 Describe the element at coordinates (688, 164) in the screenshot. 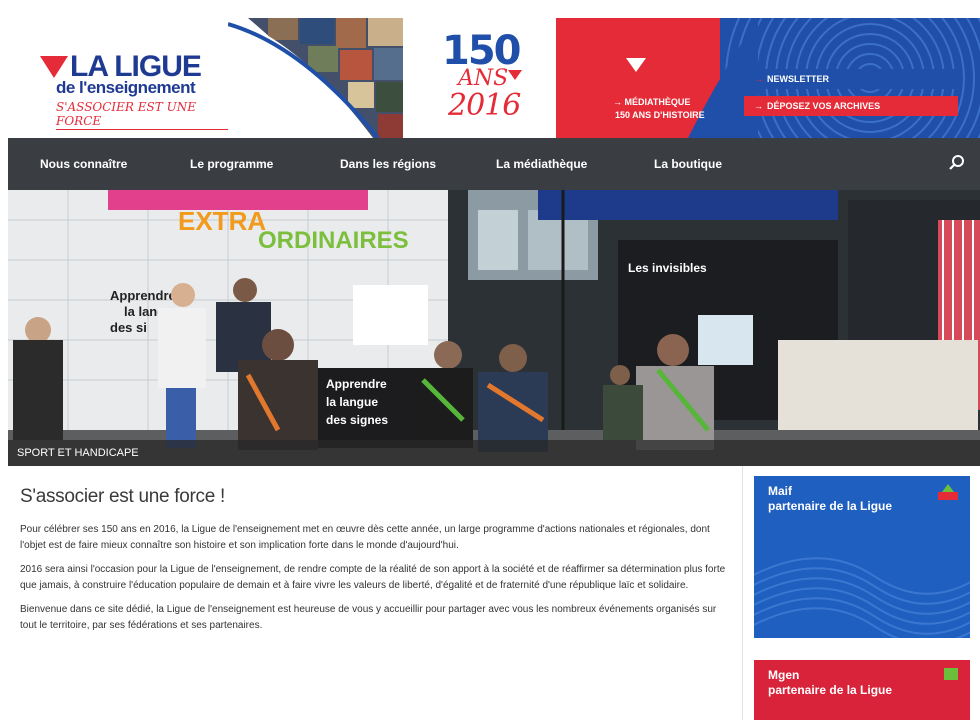

I see `nav-item-boutique: La boutique` at that location.